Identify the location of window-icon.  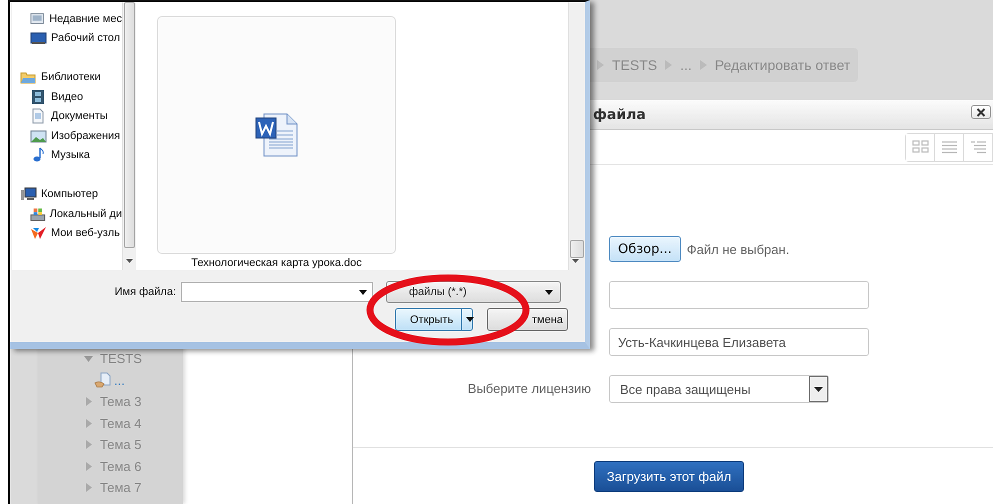
(38, 18).